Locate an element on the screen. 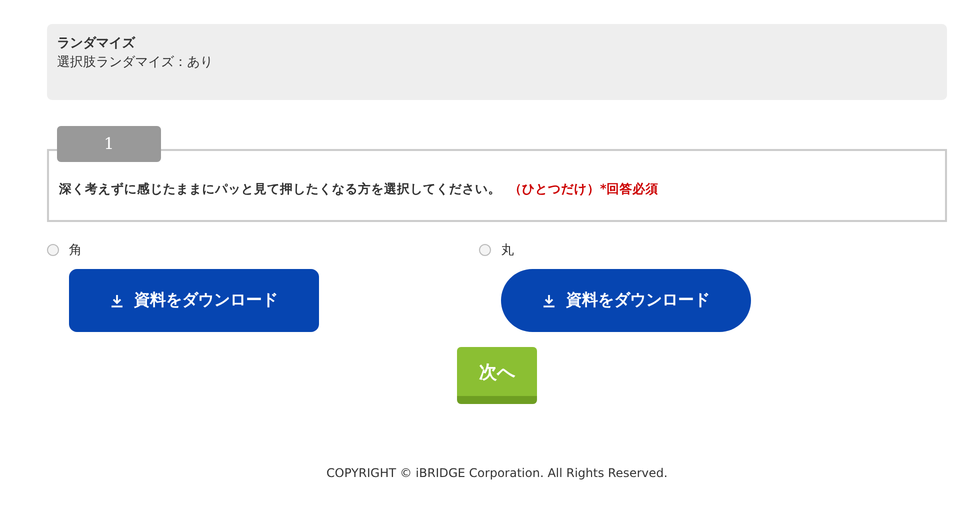 Image resolution: width=976 pixels, height=514 pixels. required-note: （ひとつだけ）*回答必須 is located at coordinates (584, 188).